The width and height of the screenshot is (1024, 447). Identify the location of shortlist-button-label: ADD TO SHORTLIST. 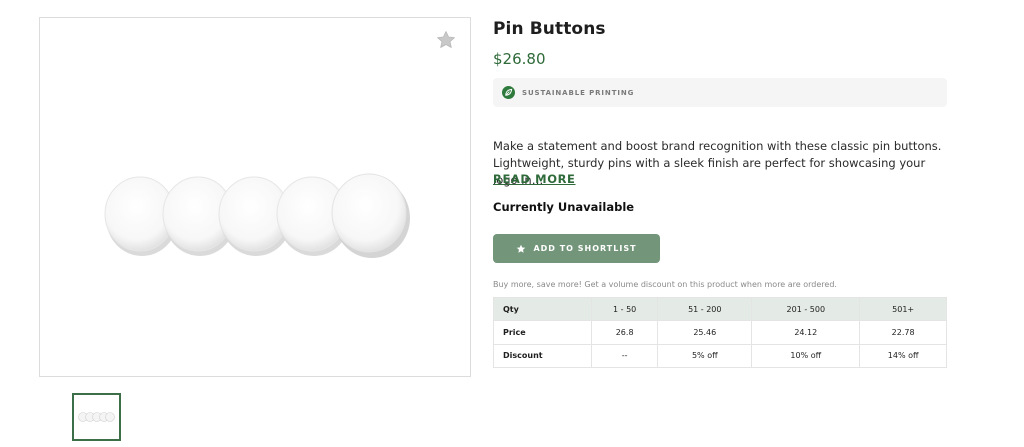
(585, 248).